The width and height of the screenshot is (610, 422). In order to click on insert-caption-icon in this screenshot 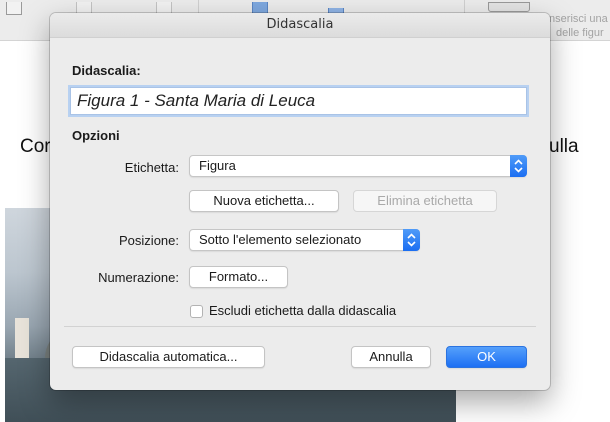, I will do `click(509, 7)`.